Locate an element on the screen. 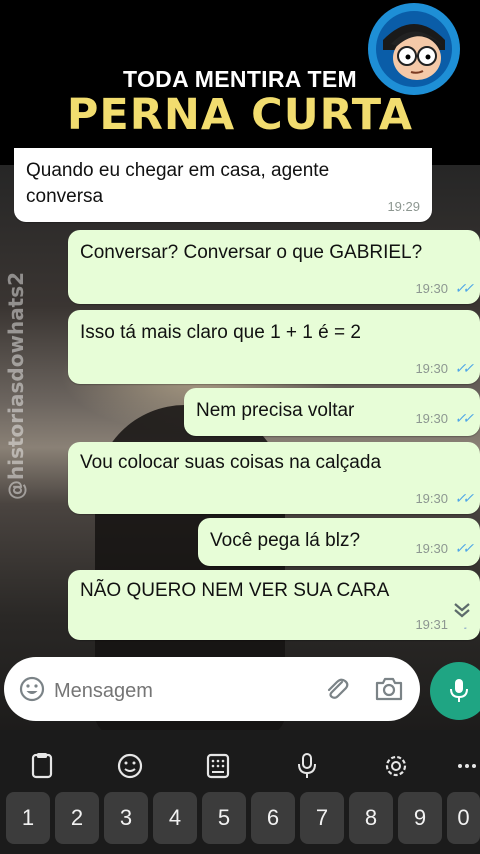 Image resolution: width=480 pixels, height=854 pixels. double-chevron-down-icon is located at coordinates (462, 610).